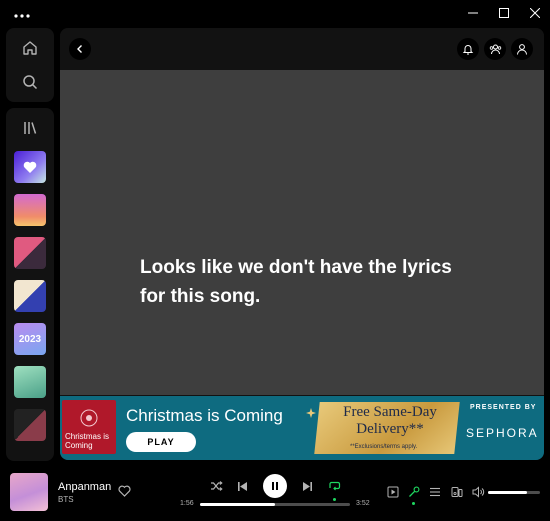 The width and height of the screenshot is (550, 521). I want to click on heart-filled-icon, so click(30, 167).